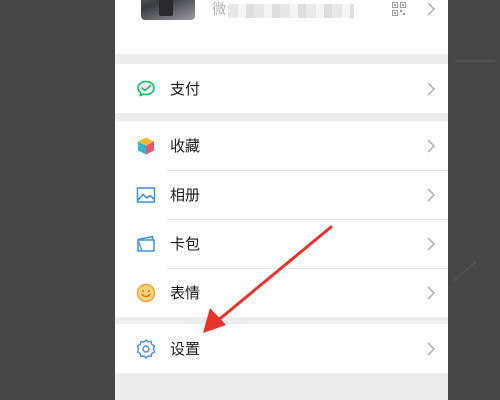  Describe the element at coordinates (291, 11) in the screenshot. I see `redacted-wechat-id` at that location.